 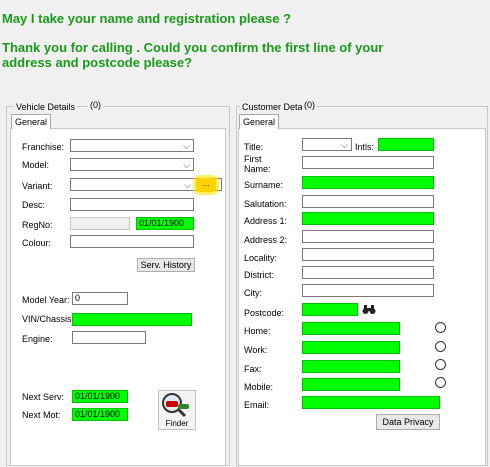 What do you see at coordinates (259, 121) in the screenshot?
I see `tab-customer-general: General` at bounding box center [259, 121].